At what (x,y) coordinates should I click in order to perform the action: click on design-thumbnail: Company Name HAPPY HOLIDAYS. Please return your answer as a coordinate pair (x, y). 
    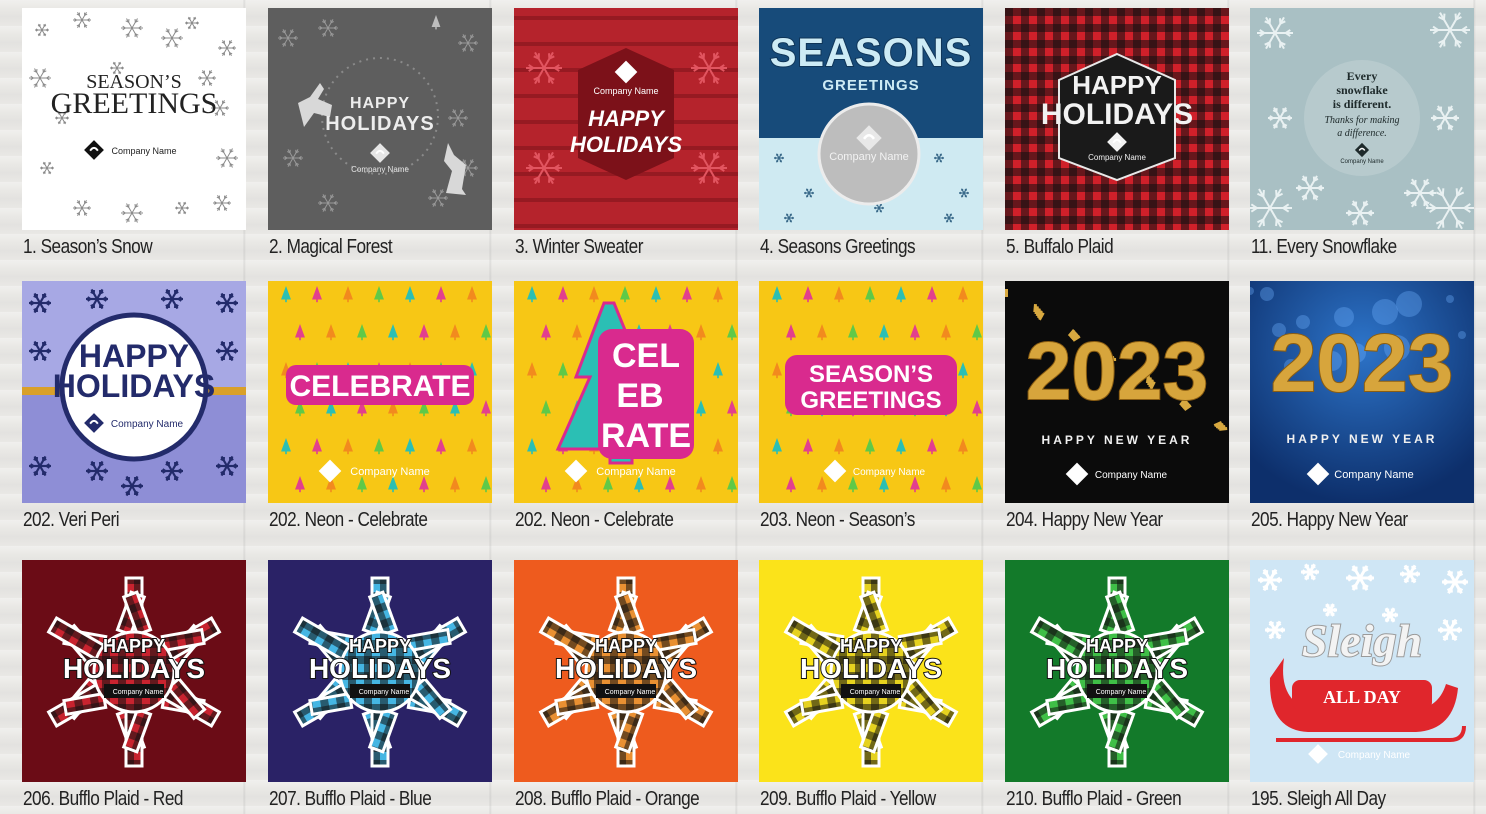
    Looking at the image, I should click on (626, 119).